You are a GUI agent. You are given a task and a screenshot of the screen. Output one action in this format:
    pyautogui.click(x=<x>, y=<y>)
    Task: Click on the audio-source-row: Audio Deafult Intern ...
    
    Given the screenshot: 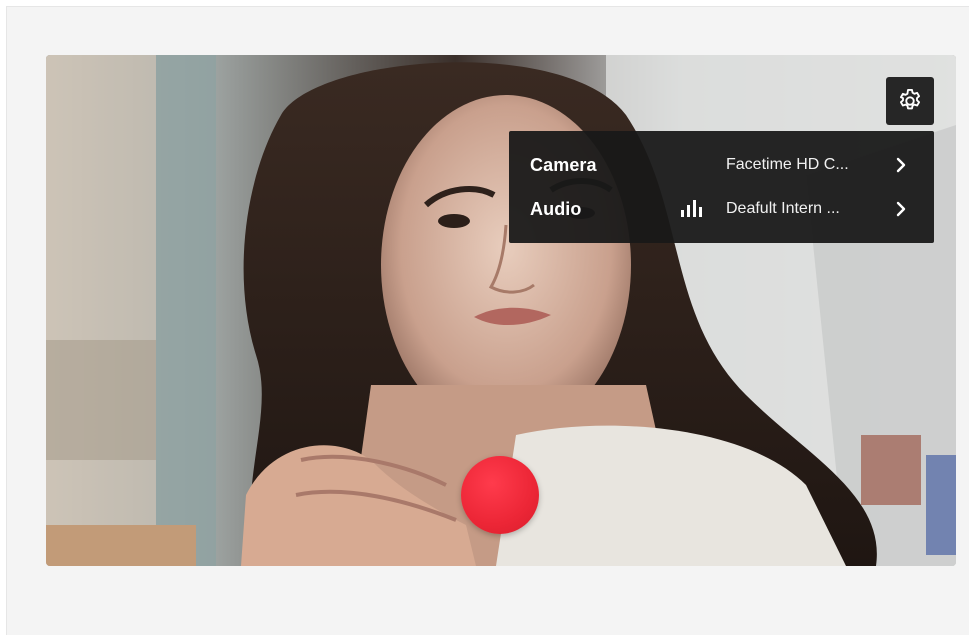 What is the action you would take?
    pyautogui.click(x=721, y=209)
    